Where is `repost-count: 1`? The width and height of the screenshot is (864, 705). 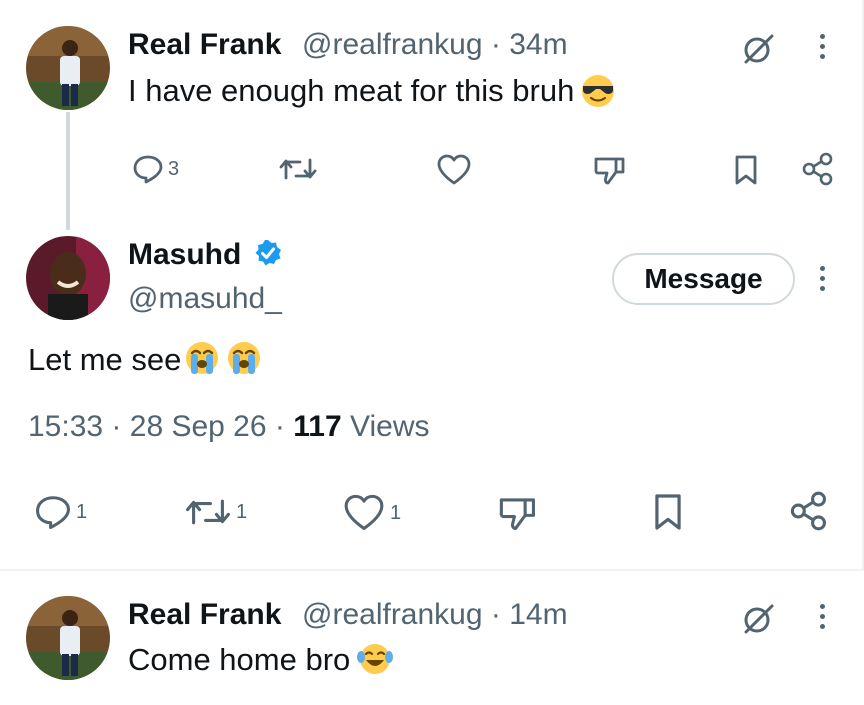 repost-count: 1 is located at coordinates (242, 511).